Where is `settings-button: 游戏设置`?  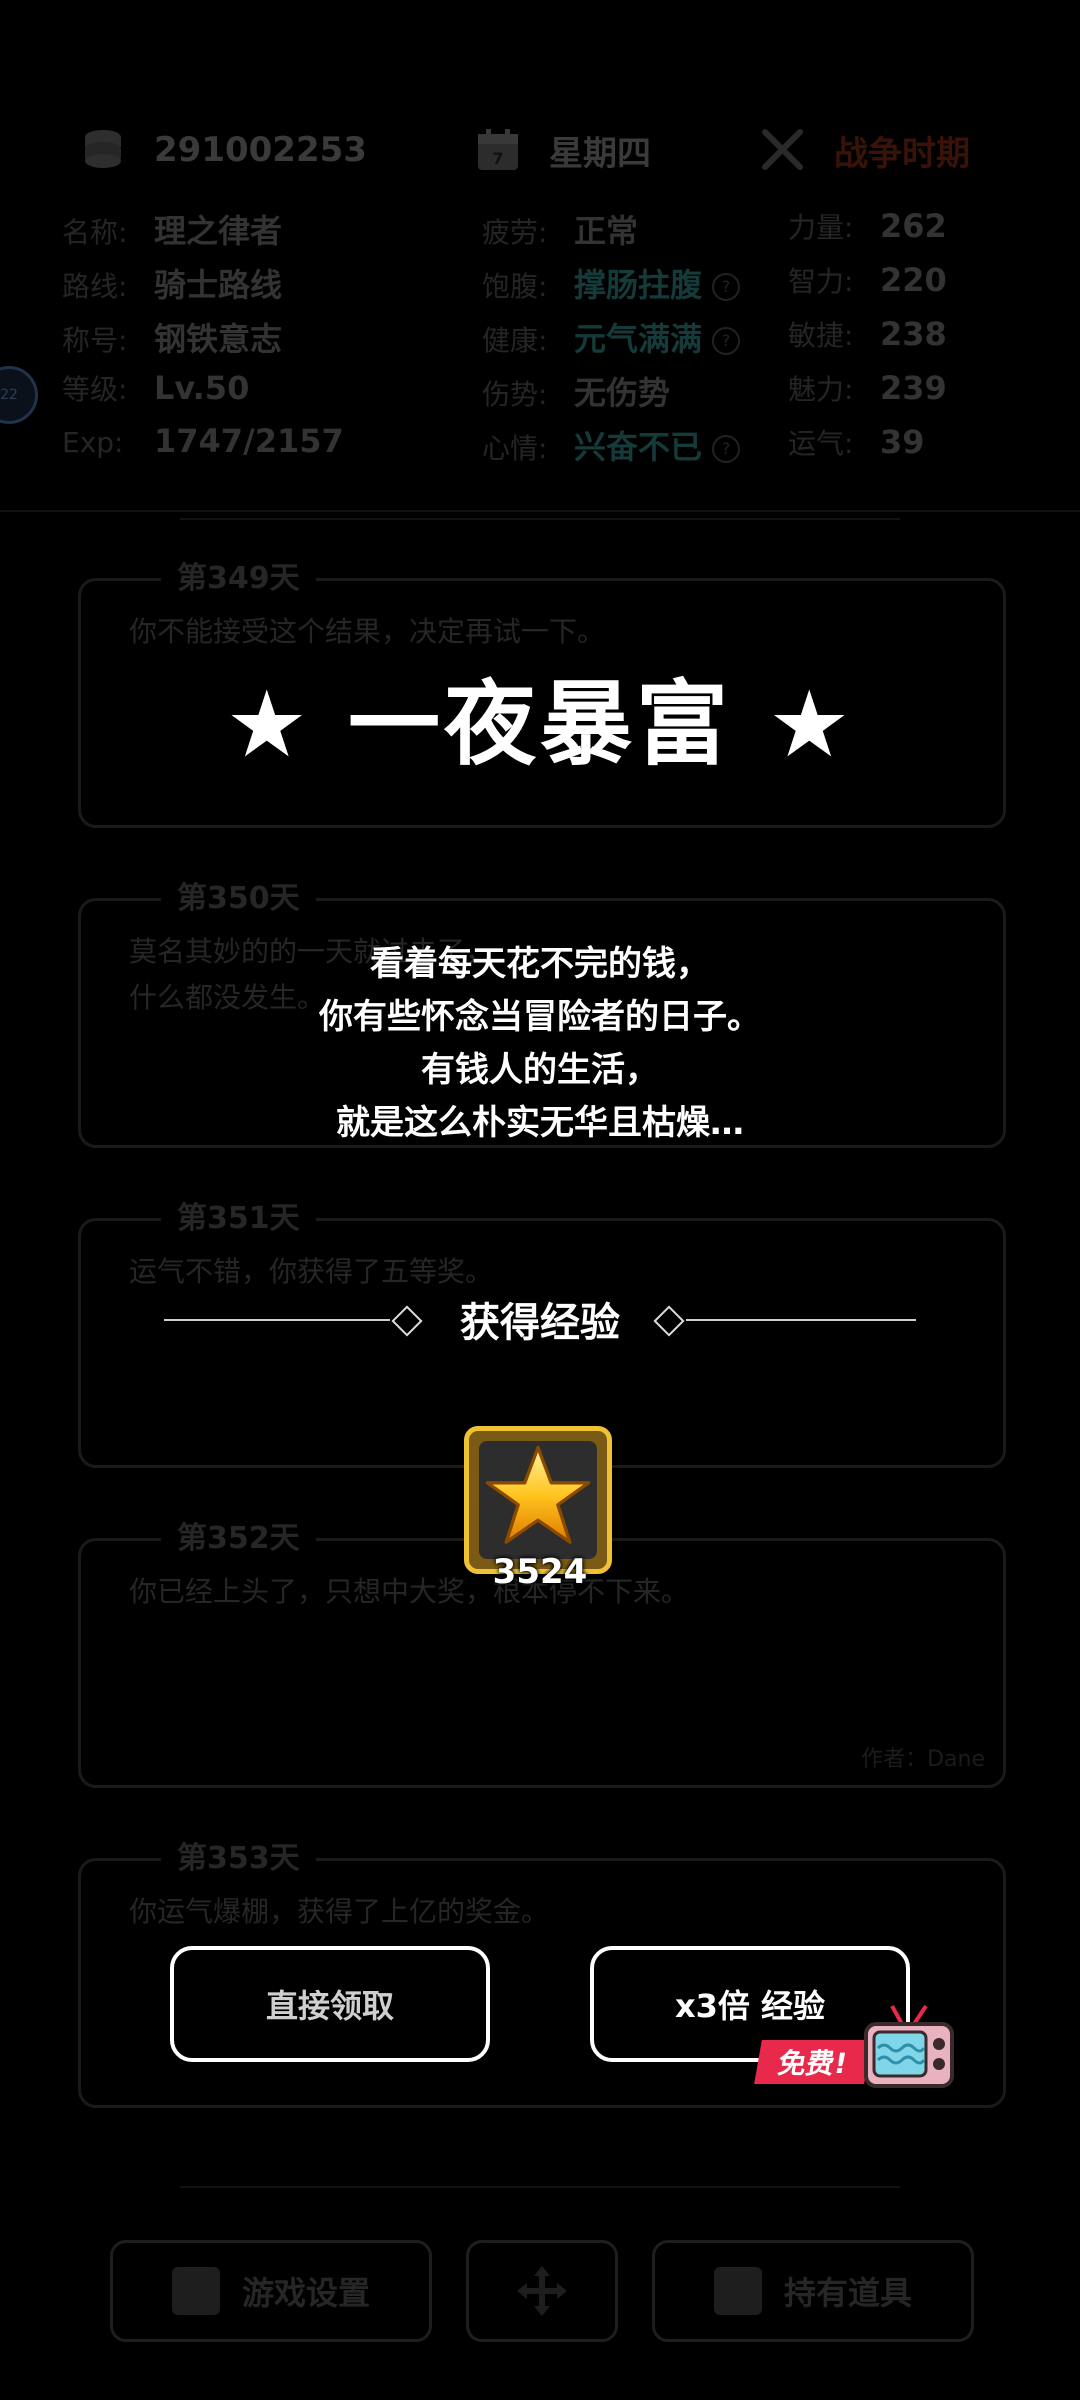 settings-button: 游戏设置 is located at coordinates (271, 2291).